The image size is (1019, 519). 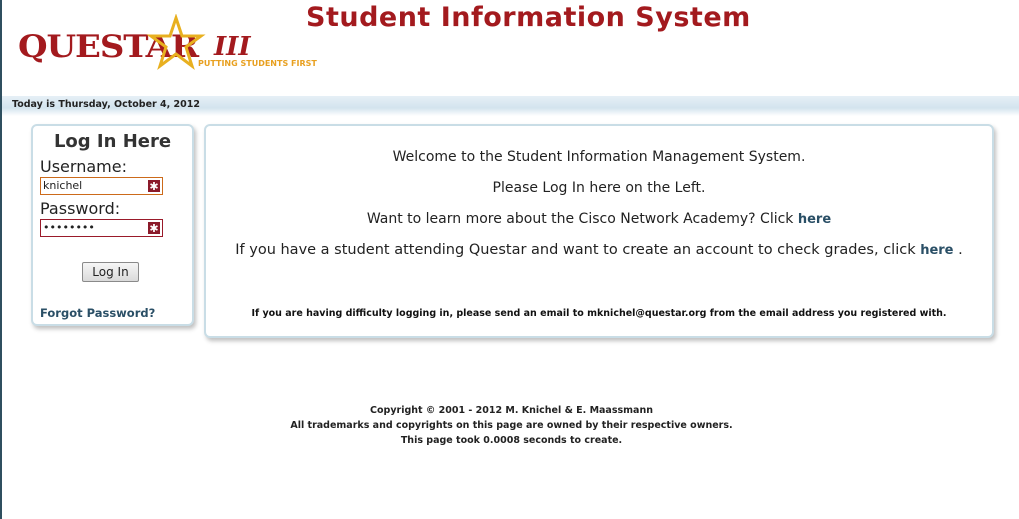 I want to click on account-end: ., so click(x=960, y=250).